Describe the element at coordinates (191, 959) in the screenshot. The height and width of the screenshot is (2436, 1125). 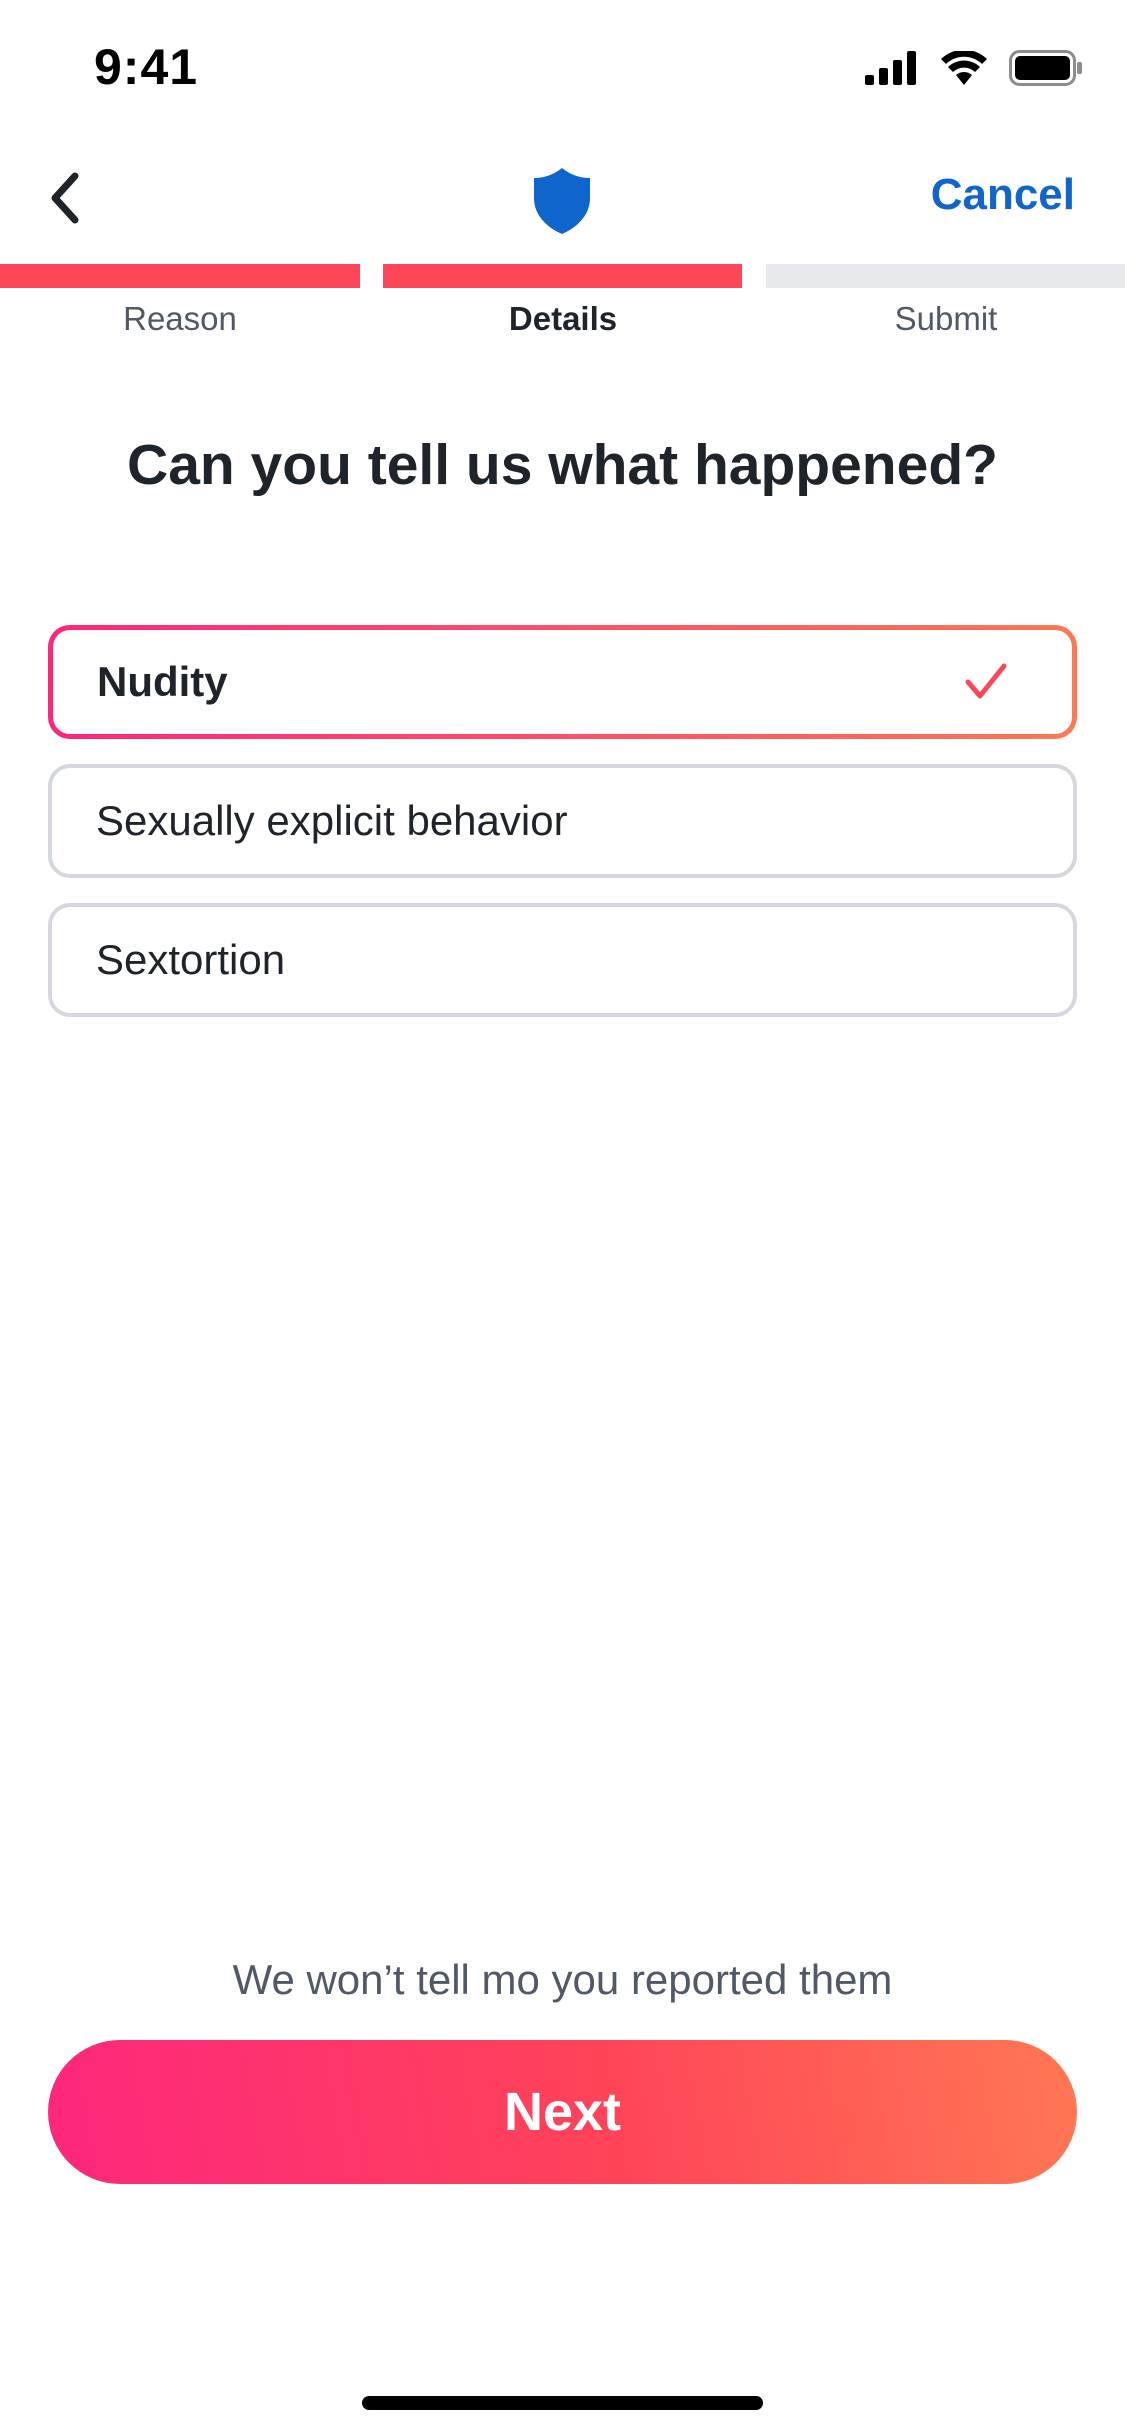
I see `option-label: Sextortion` at that location.